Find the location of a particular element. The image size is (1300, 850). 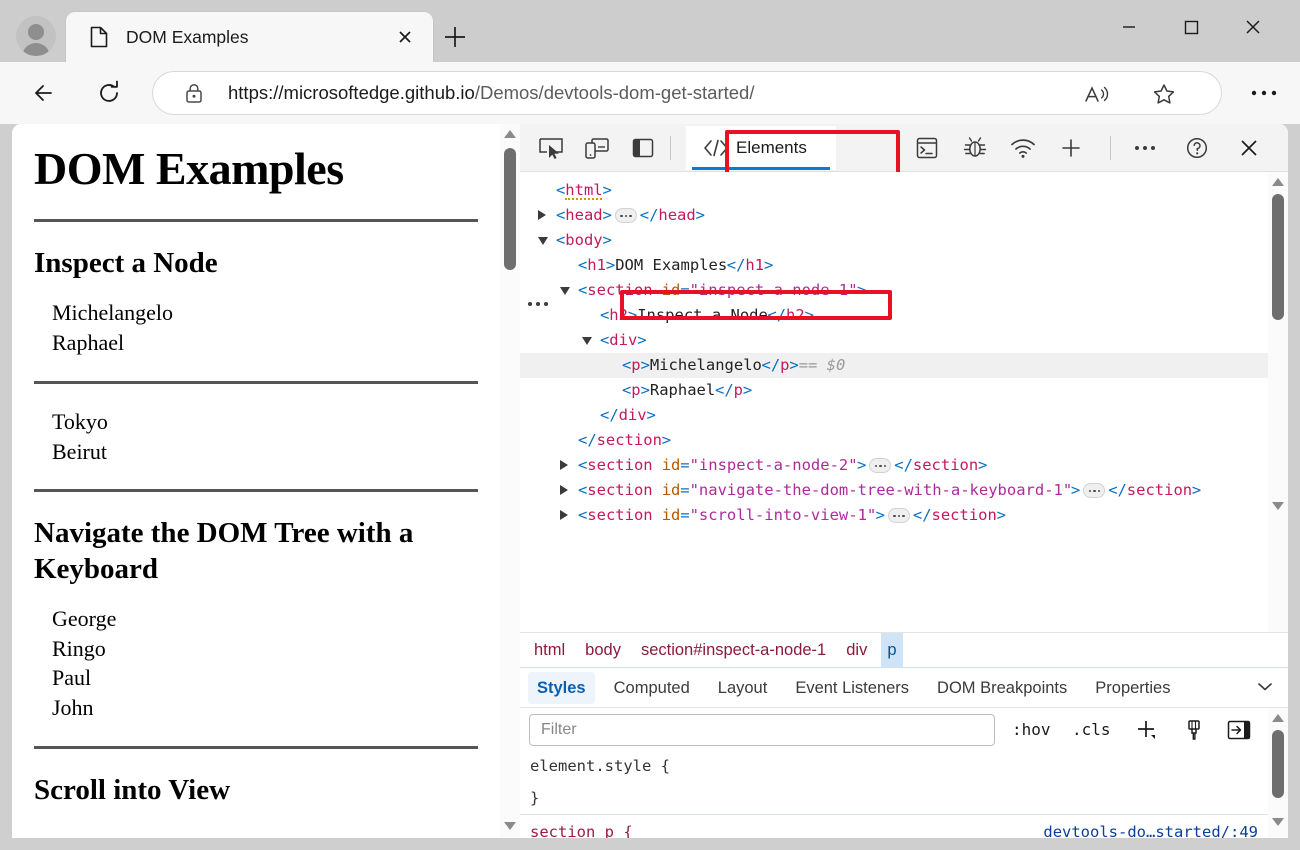

page-list: George Ringo Paul John is located at coordinates (256, 663).